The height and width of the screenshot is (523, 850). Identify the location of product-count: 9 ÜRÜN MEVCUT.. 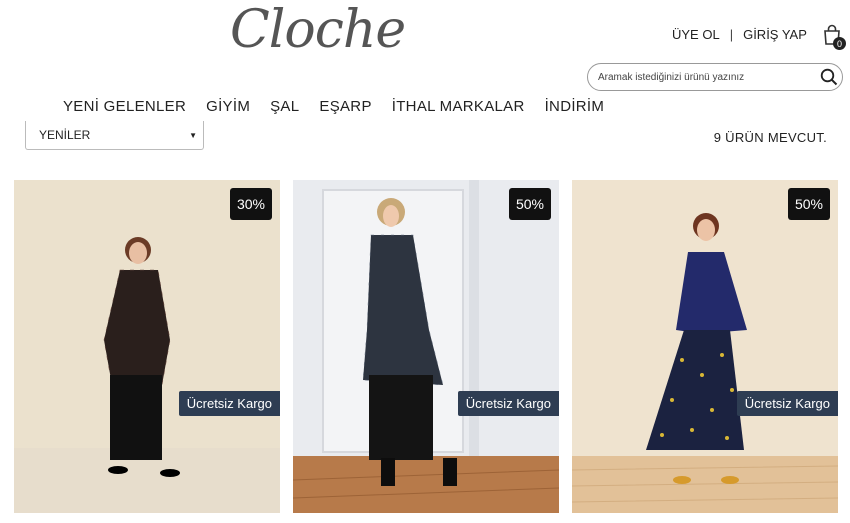
(770, 137).